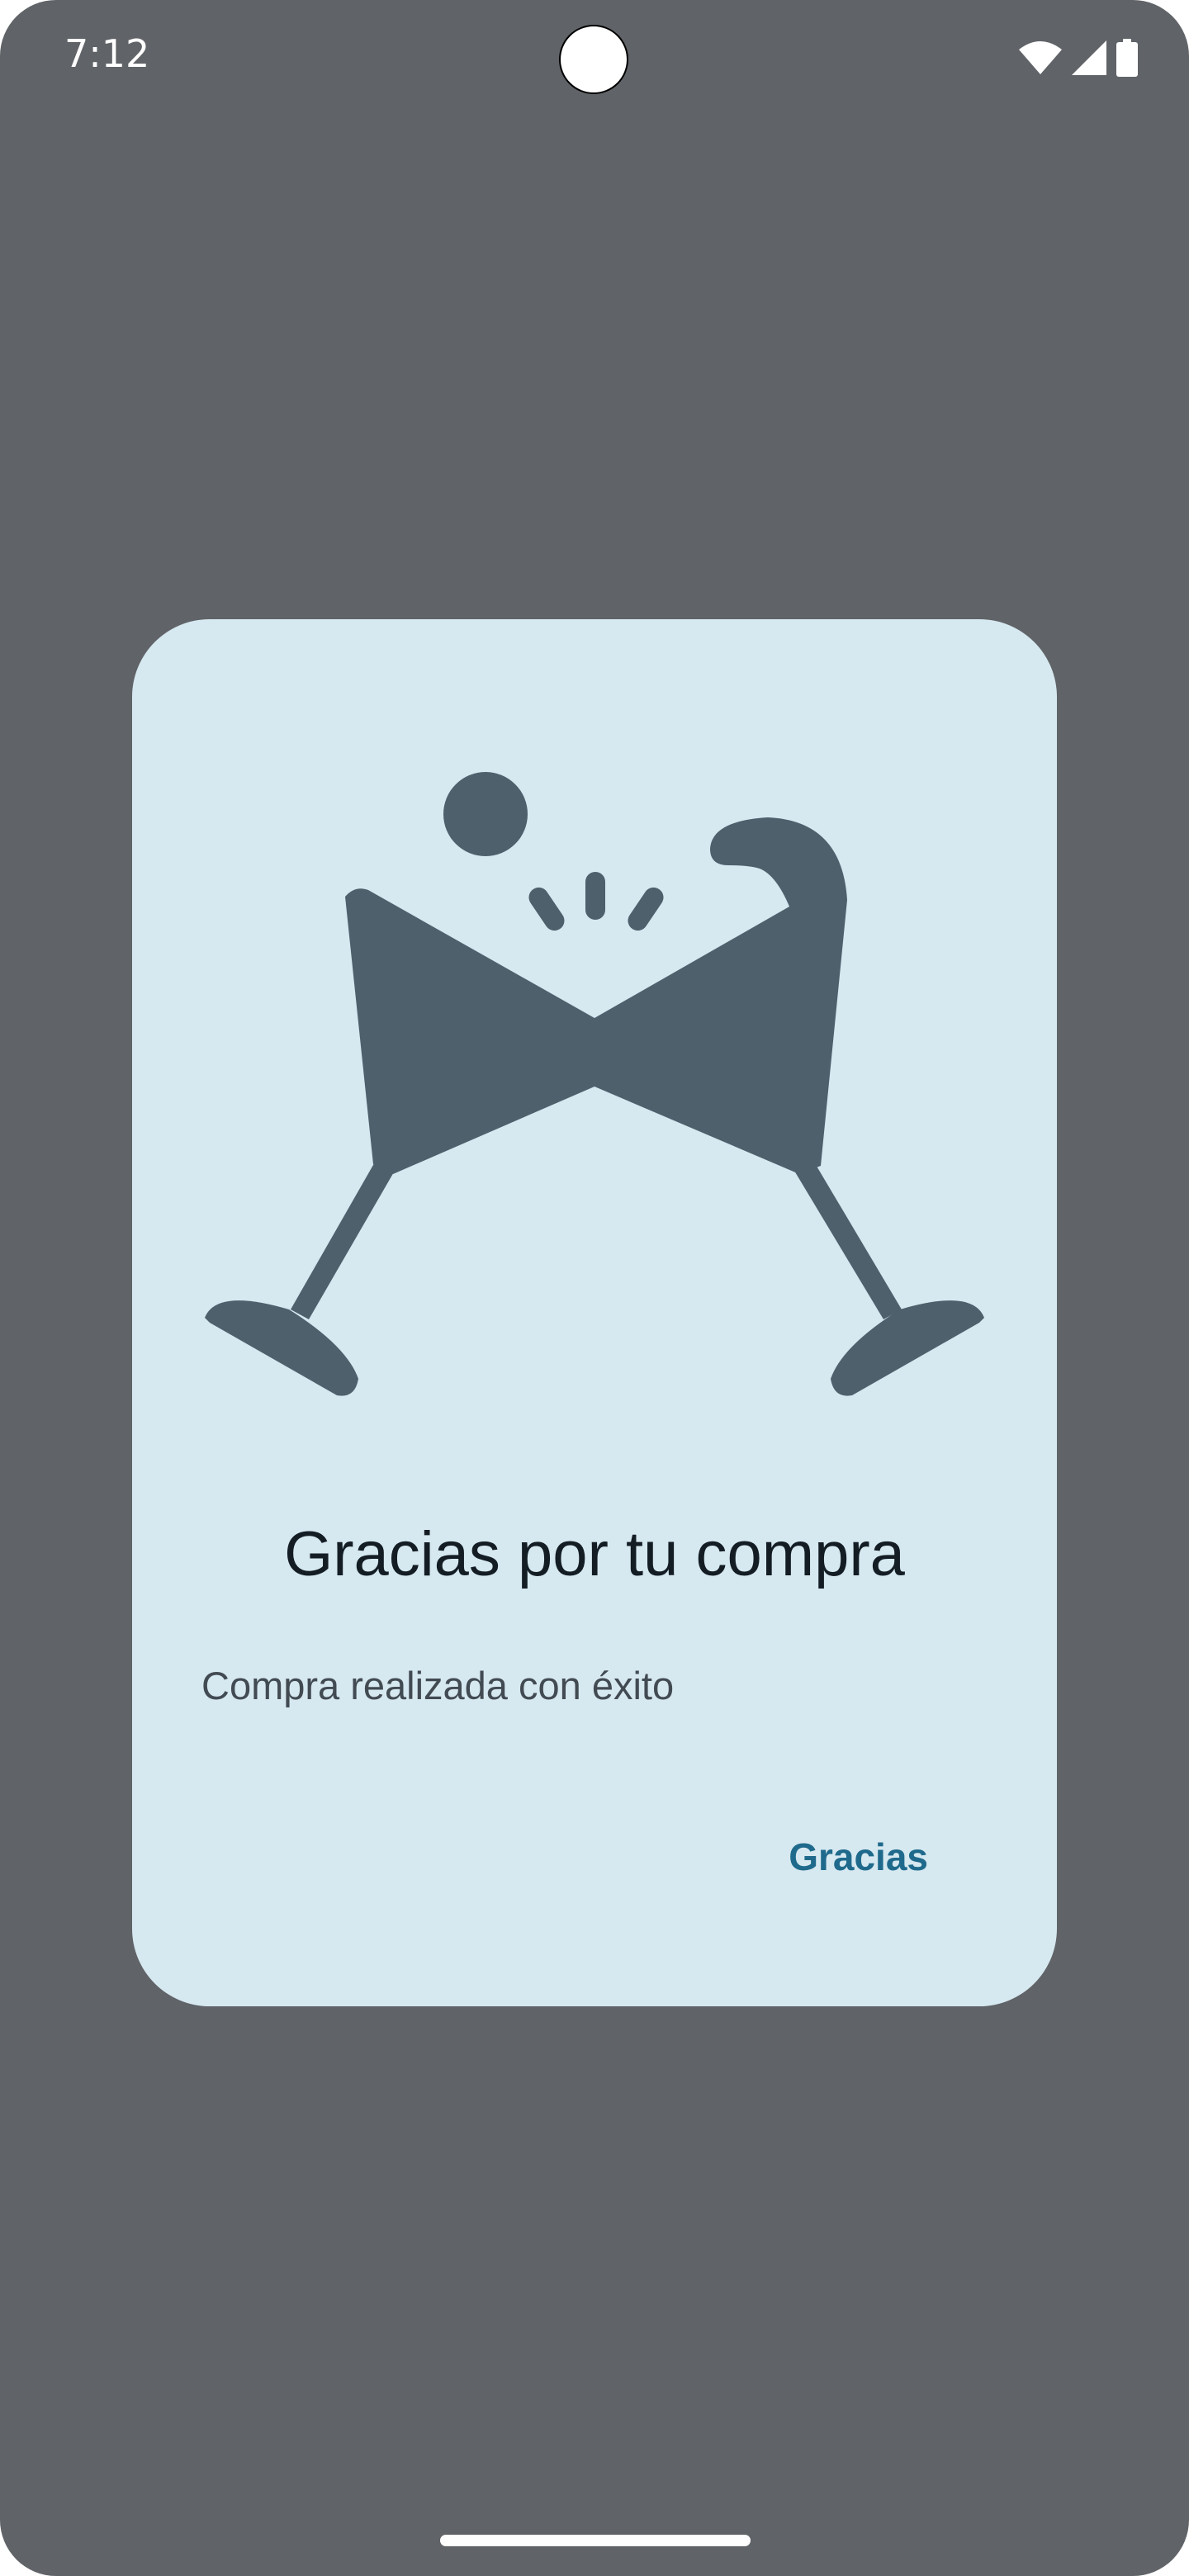  Describe the element at coordinates (1127, 58) in the screenshot. I see `battery-icon` at that location.